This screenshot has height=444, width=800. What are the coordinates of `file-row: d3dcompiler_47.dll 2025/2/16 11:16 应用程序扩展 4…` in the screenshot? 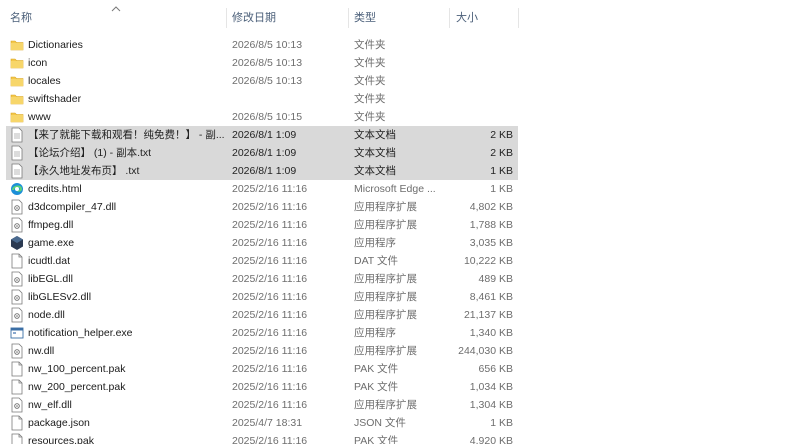 It's located at (262, 207).